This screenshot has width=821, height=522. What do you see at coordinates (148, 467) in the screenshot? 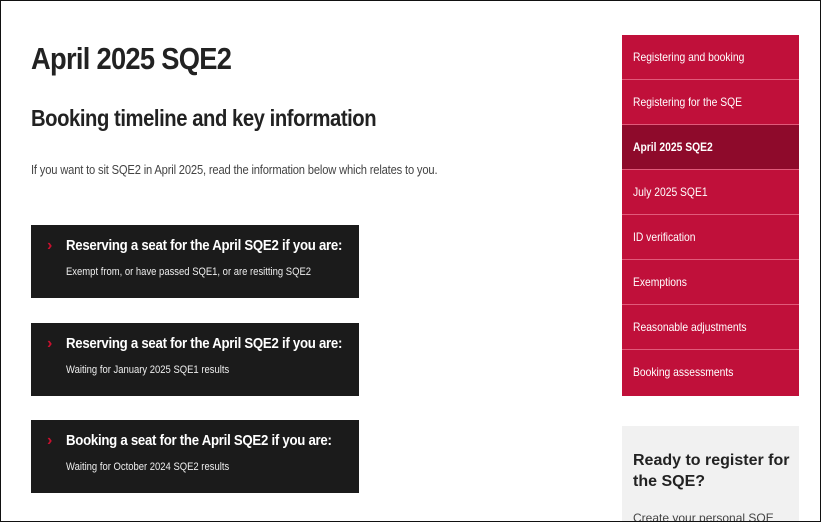
I see `card-subtitle: Waiting for October 2024 SQE2 results` at bounding box center [148, 467].